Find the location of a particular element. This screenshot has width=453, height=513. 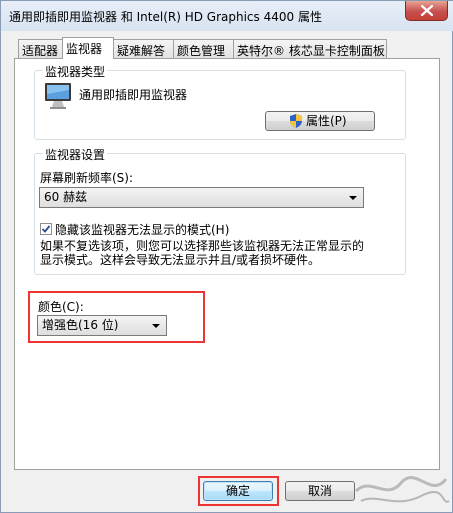

cancel-button: 取消 is located at coordinates (320, 491).